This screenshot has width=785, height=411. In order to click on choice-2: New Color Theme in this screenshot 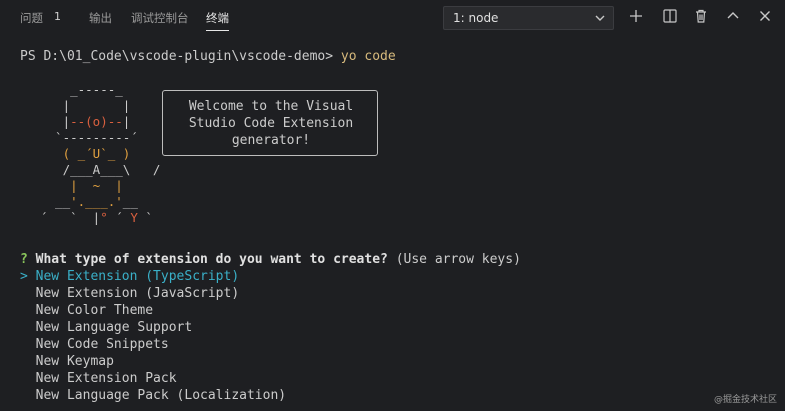, I will do `click(86, 310)`.